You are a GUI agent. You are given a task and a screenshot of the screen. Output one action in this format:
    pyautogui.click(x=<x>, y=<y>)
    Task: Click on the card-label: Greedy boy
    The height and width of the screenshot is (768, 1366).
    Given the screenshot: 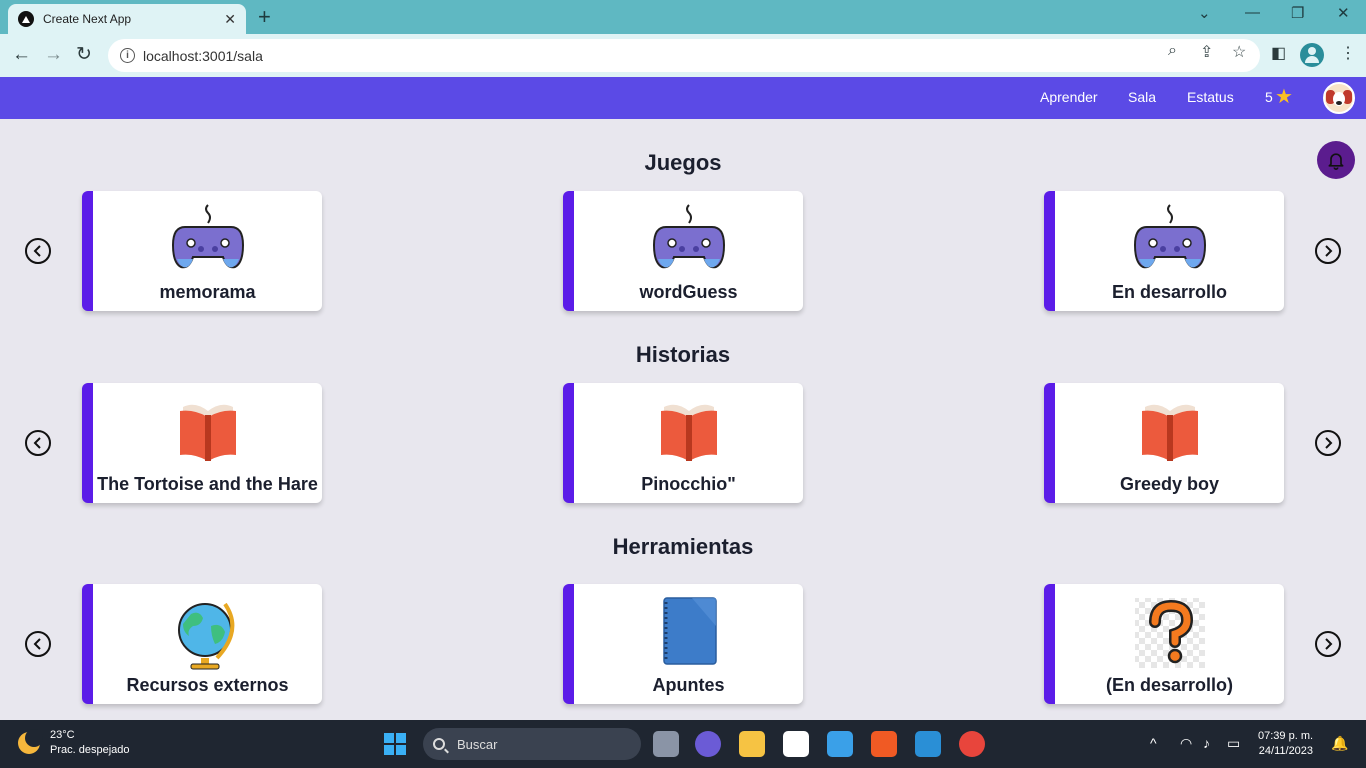 What is the action you would take?
    pyautogui.click(x=1169, y=484)
    